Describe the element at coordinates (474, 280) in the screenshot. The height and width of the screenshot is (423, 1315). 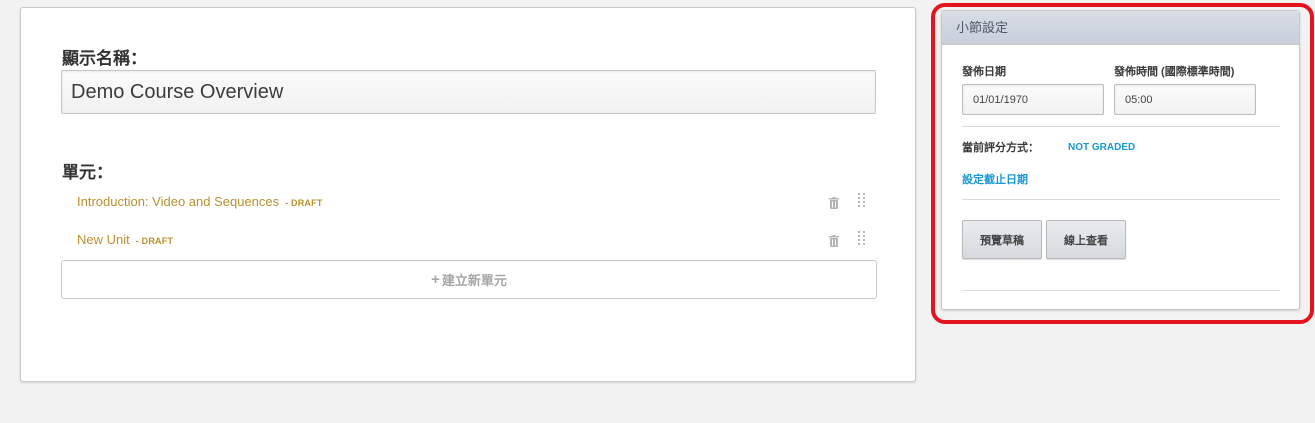
I see `add-unit-label: 建立新單元` at that location.